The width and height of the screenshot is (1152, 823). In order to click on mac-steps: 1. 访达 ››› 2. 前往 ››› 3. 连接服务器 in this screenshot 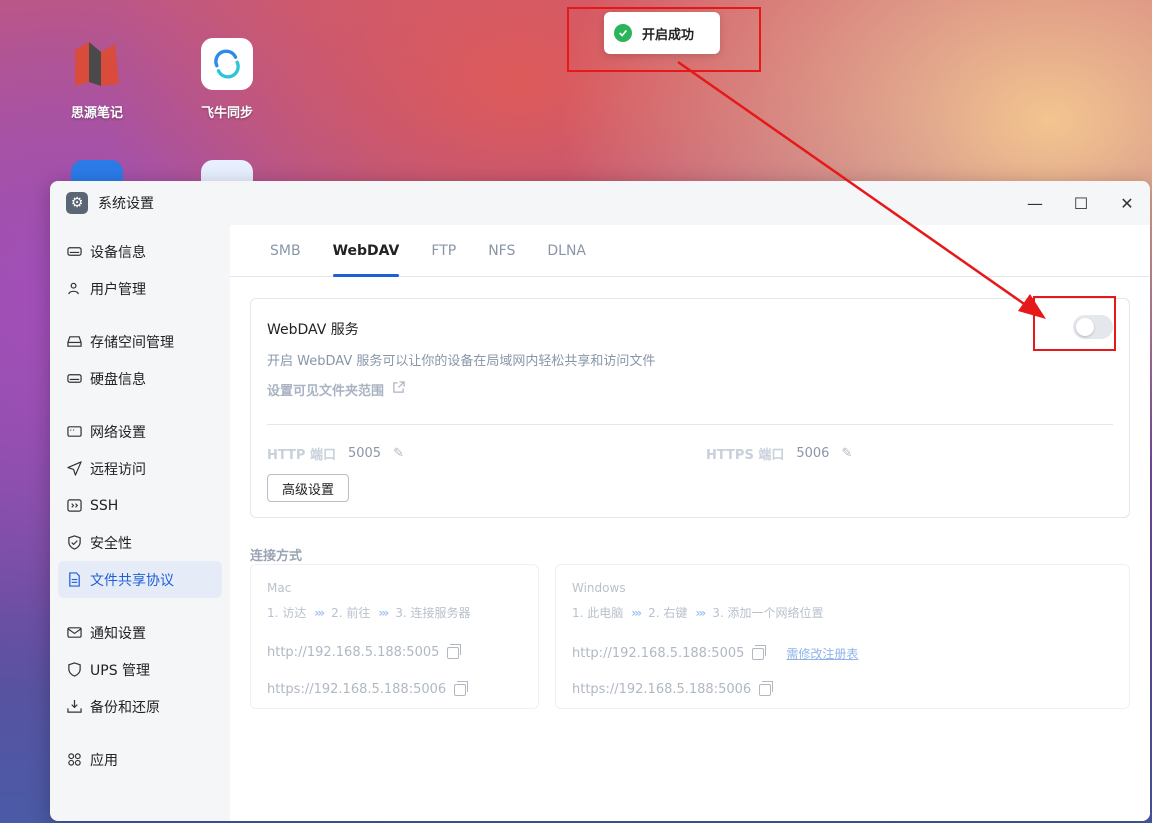, I will do `click(368, 612)`.